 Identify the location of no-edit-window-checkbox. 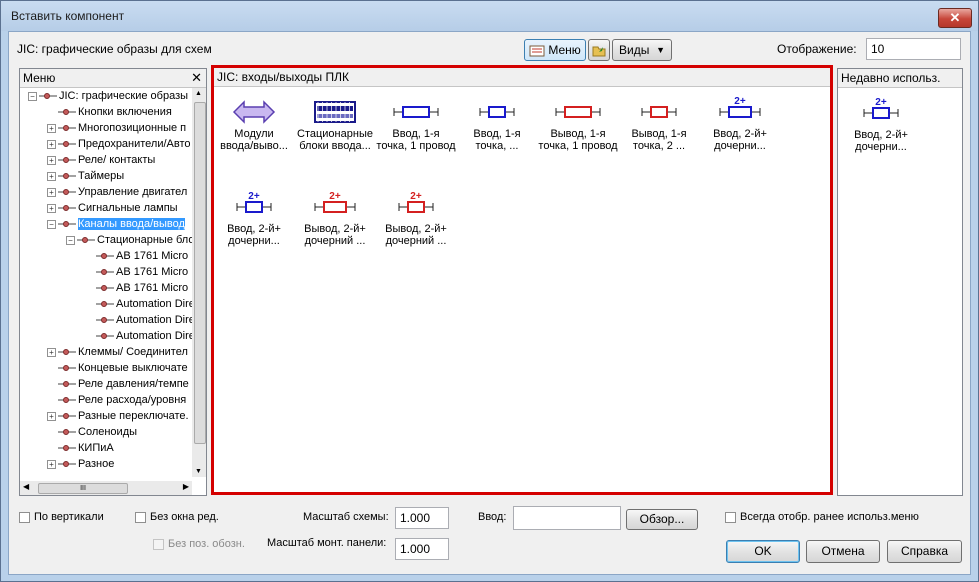
(140, 517).